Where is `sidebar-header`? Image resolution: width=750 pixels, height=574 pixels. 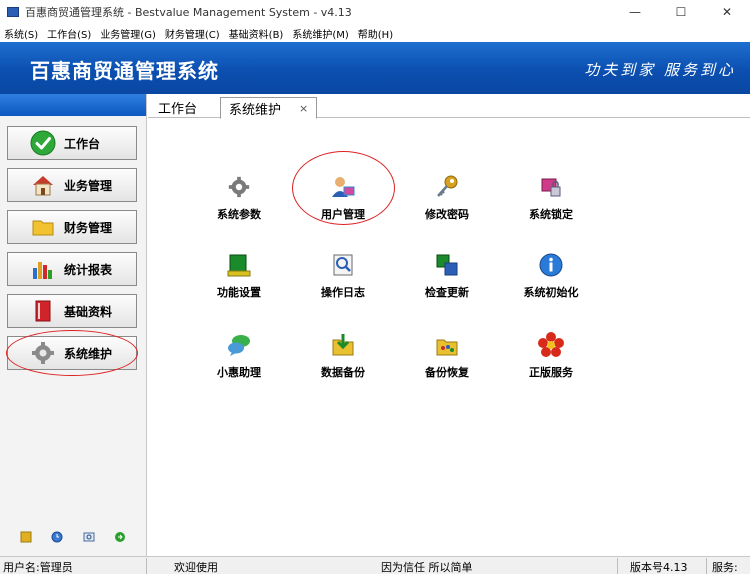
sidebar-header is located at coordinates (73, 105).